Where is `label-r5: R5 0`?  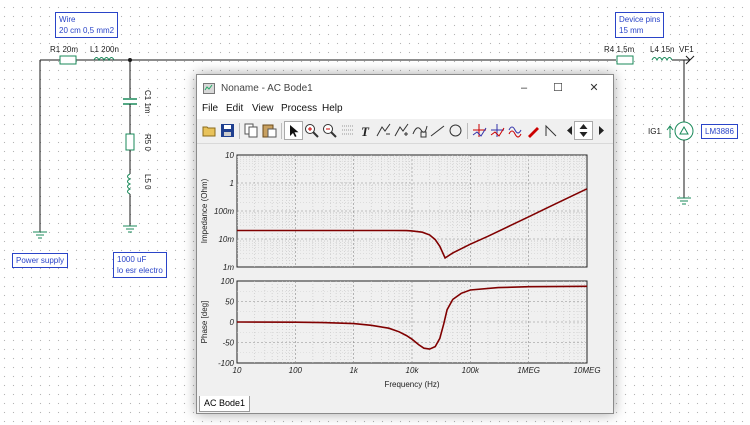 label-r5: R5 0 is located at coordinates (147, 142).